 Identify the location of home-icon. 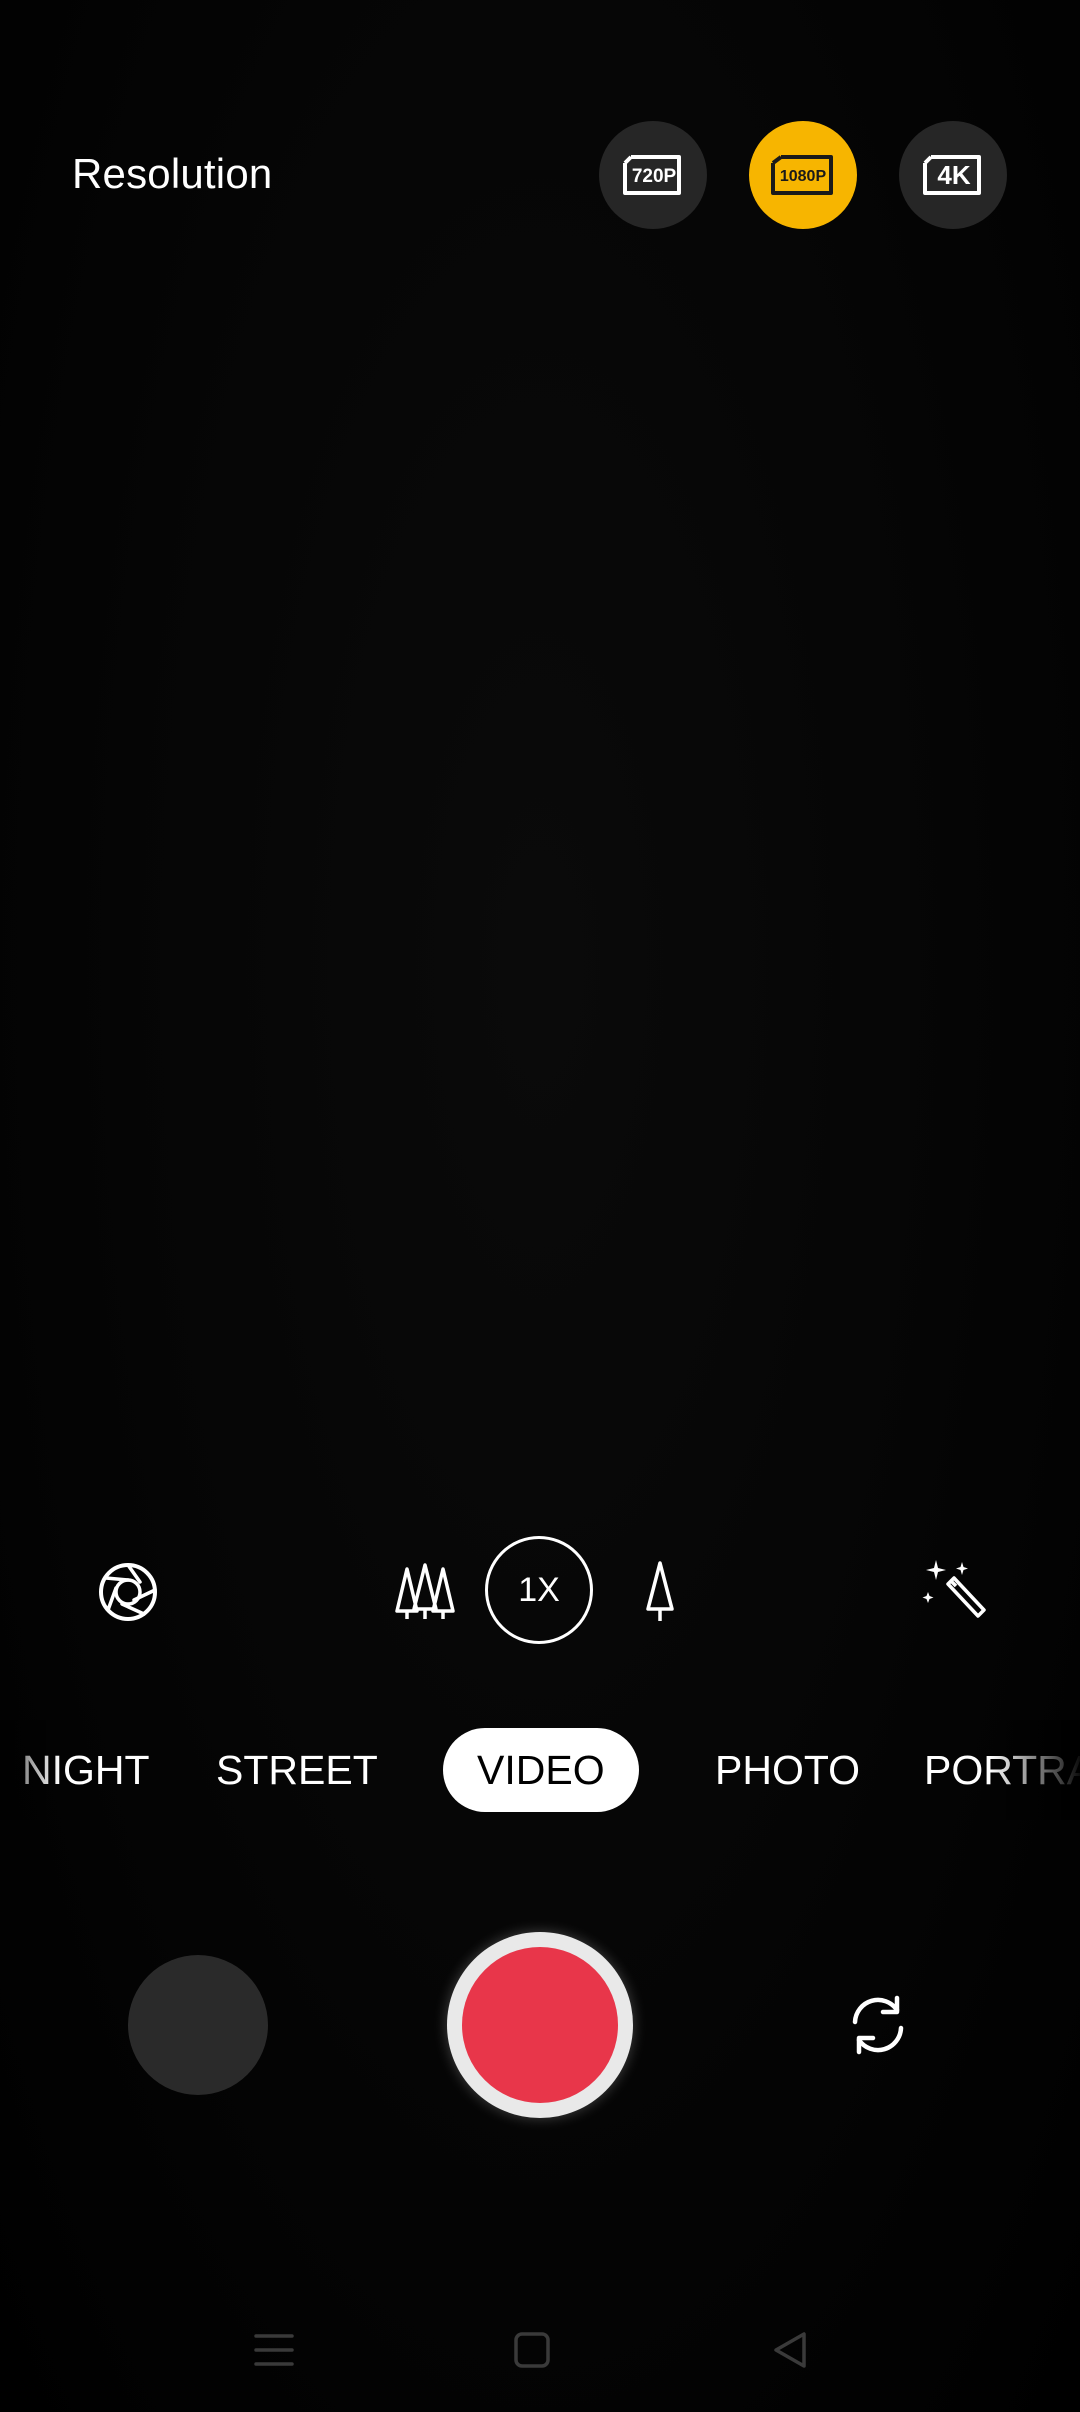
(532, 2350).